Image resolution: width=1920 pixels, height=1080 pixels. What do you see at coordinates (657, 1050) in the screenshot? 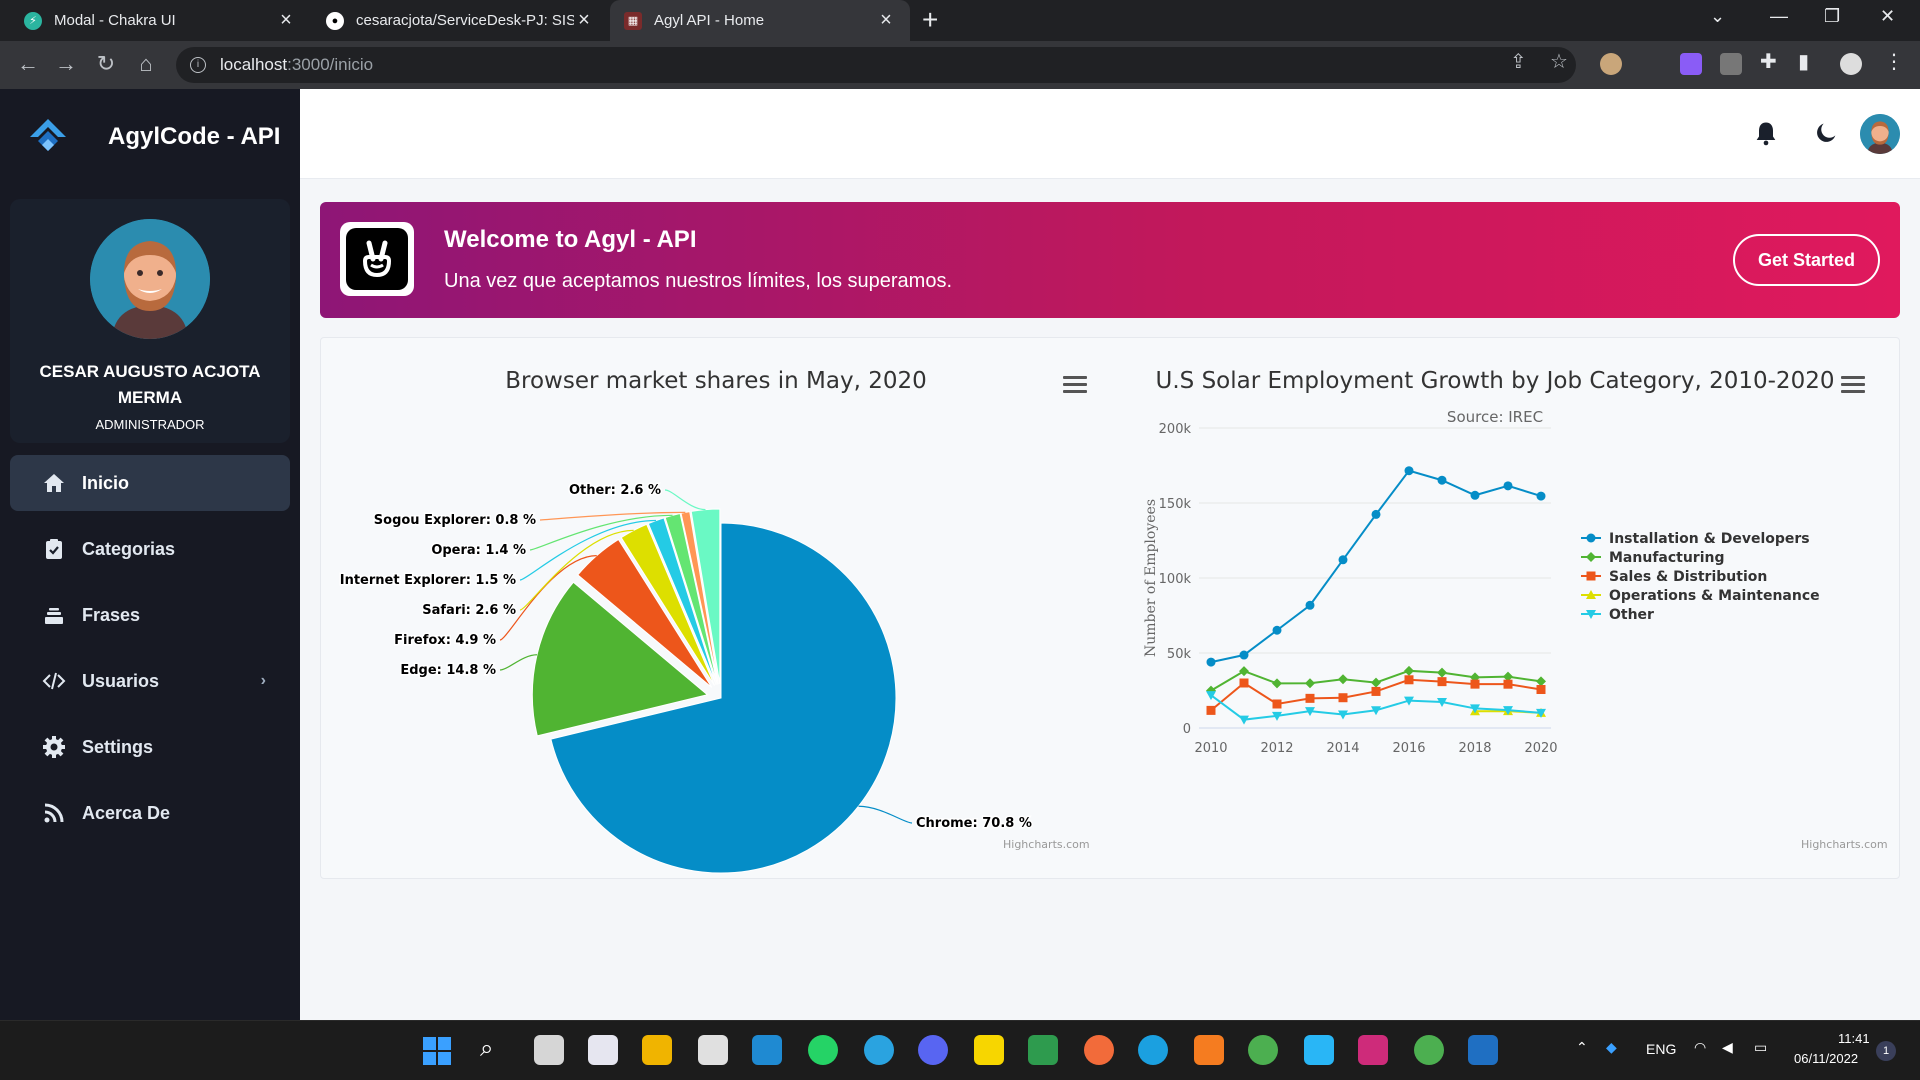
I see `file-explorer-icon` at bounding box center [657, 1050].